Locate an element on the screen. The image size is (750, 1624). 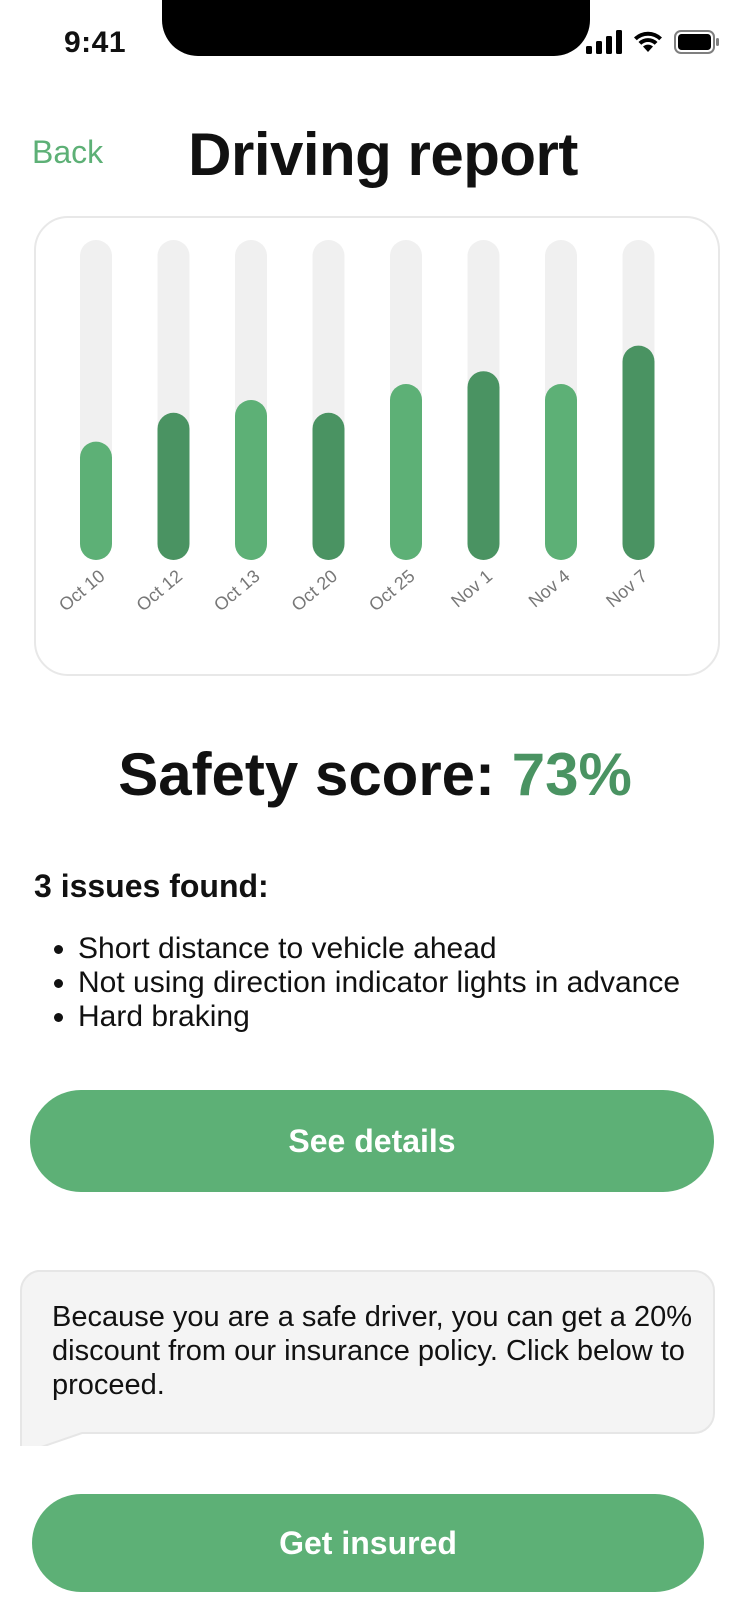
status-time: 9:41 is located at coordinates (95, 42).